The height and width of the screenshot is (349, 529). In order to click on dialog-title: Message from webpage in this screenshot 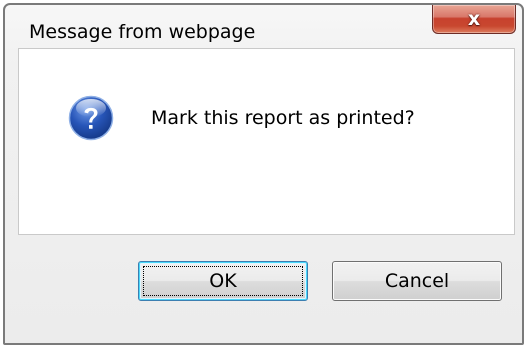, I will do `click(142, 32)`.